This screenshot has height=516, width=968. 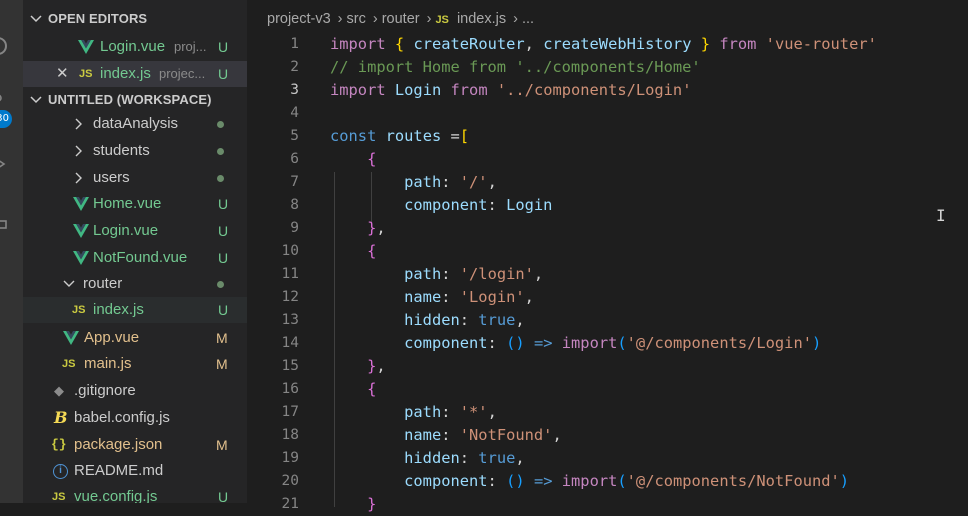 I want to click on breadcrumb-item: src, so click(x=356, y=19).